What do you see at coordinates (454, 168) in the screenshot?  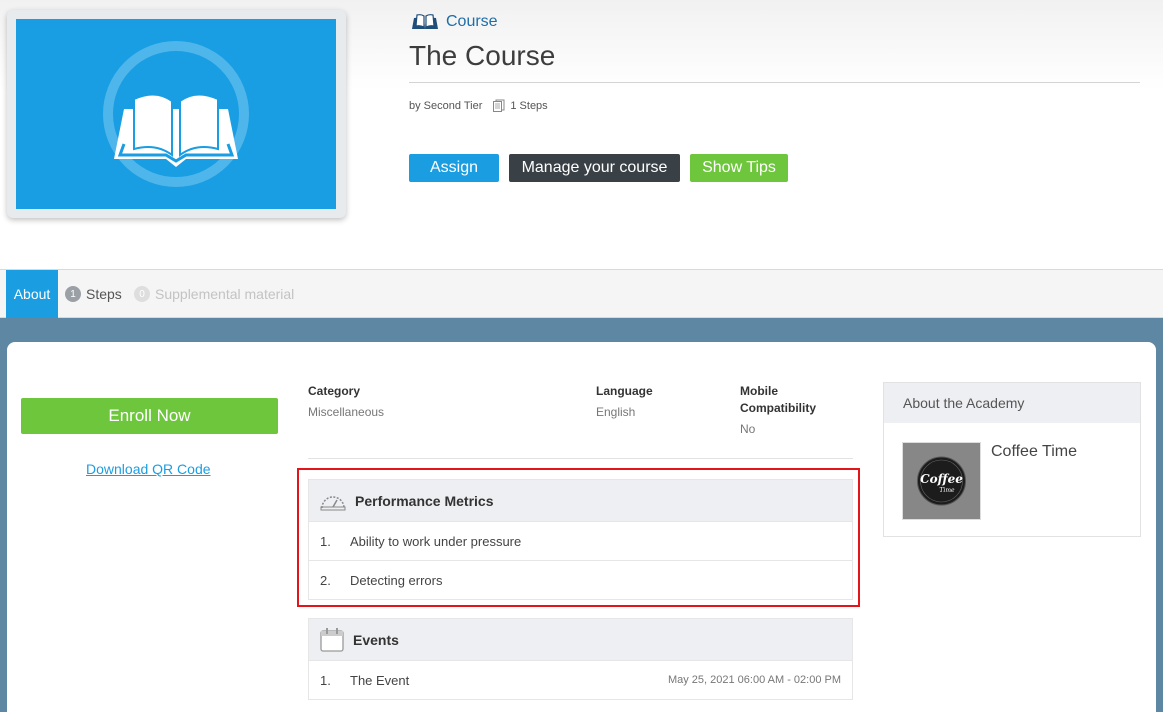 I see `assign-button: Assign` at bounding box center [454, 168].